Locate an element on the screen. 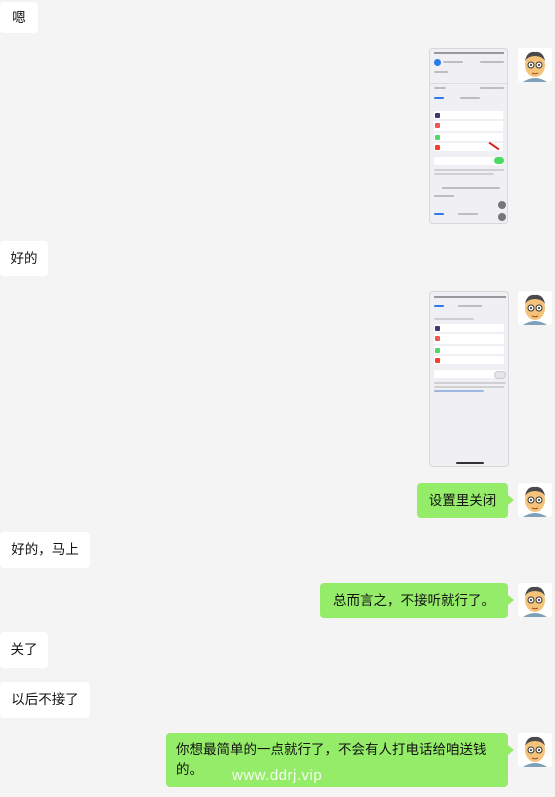  app-icon is located at coordinates (437, 62).